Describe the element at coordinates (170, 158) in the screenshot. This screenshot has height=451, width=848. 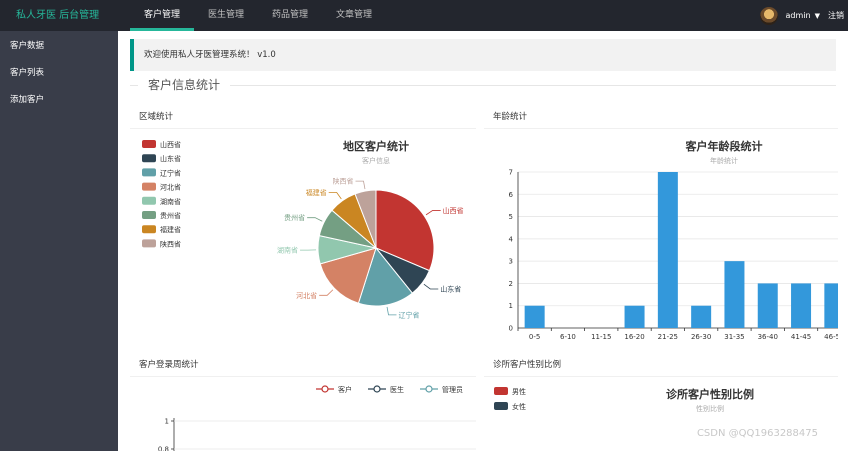
I see `legend-label: 山东省` at that location.